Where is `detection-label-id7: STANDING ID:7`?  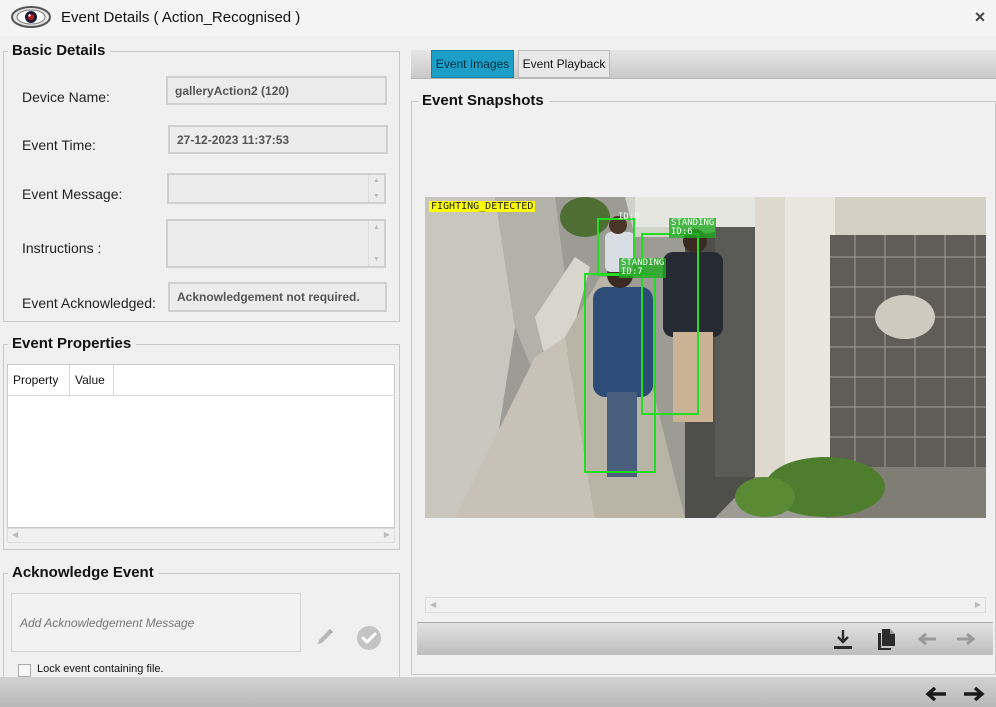 detection-label-id7: STANDING ID:7 is located at coordinates (643, 268).